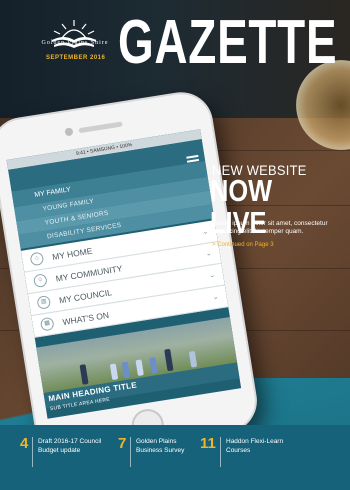 The height and width of the screenshot is (490, 350). Describe the element at coordinates (208, 443) in the screenshot. I see `contents-page-number: 11` at that location.